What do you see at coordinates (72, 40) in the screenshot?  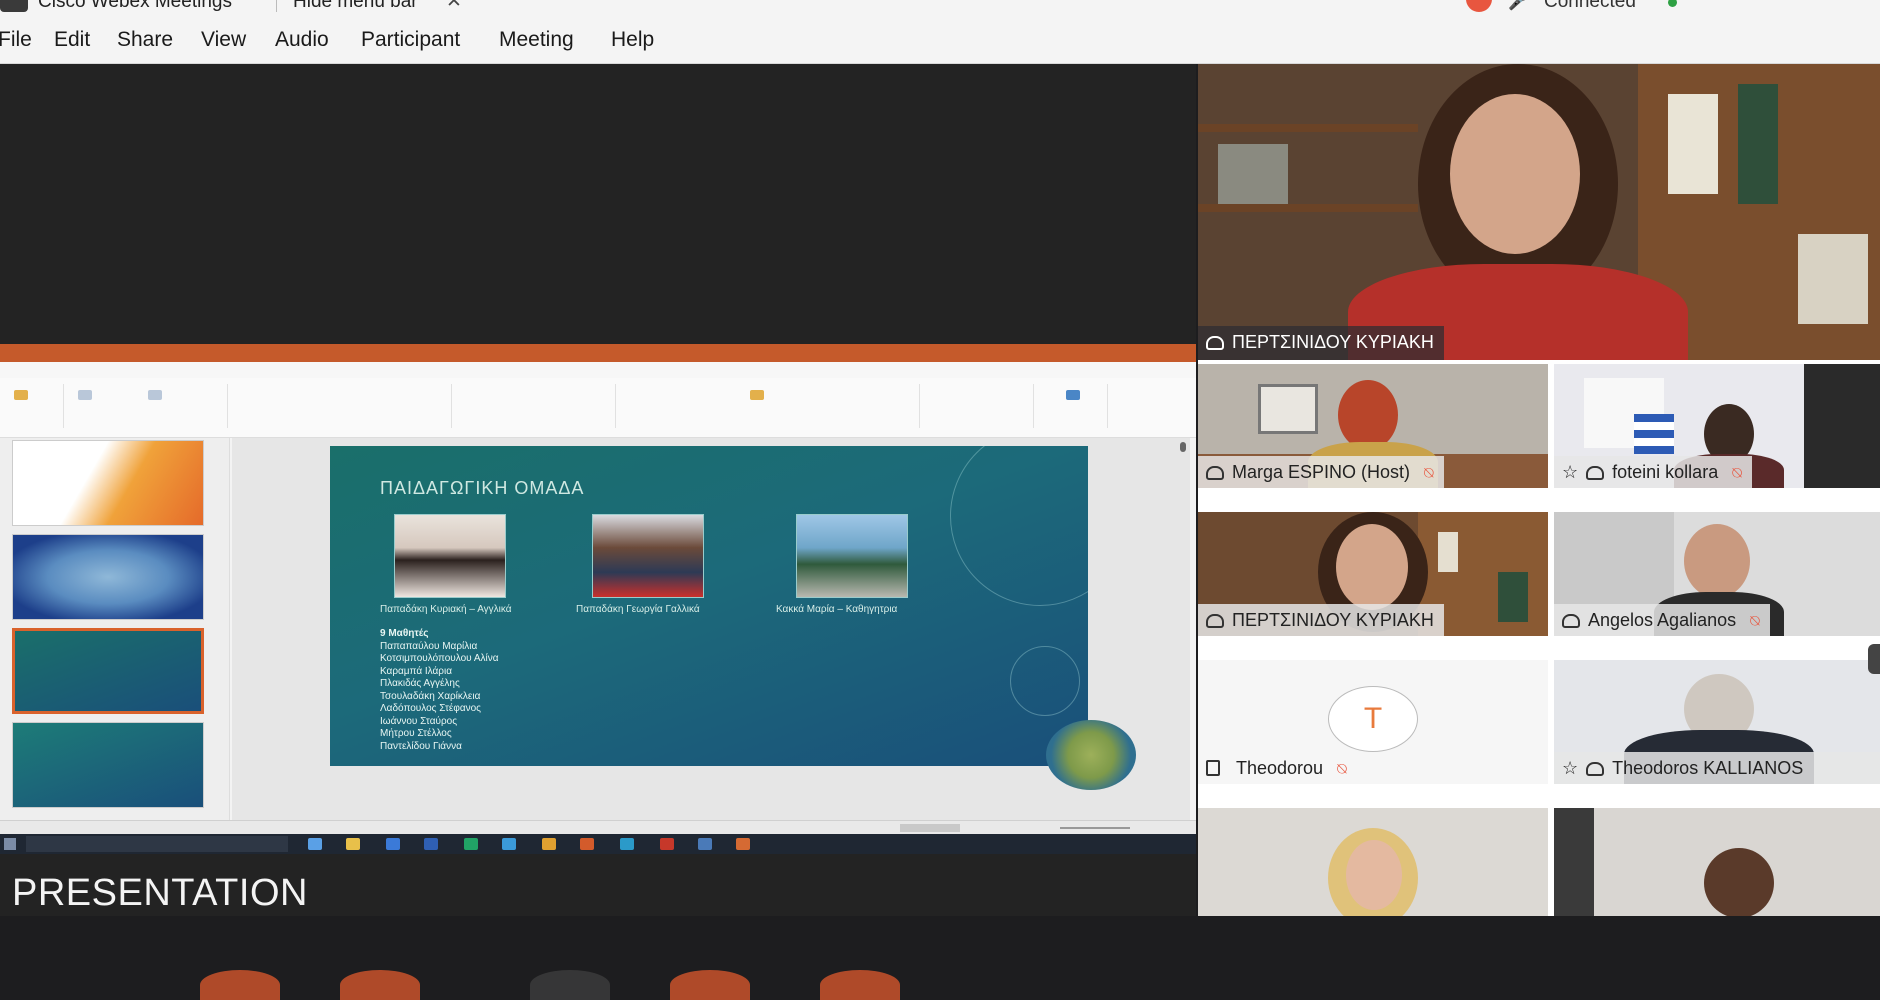 I see `menu-edit: Edit` at bounding box center [72, 40].